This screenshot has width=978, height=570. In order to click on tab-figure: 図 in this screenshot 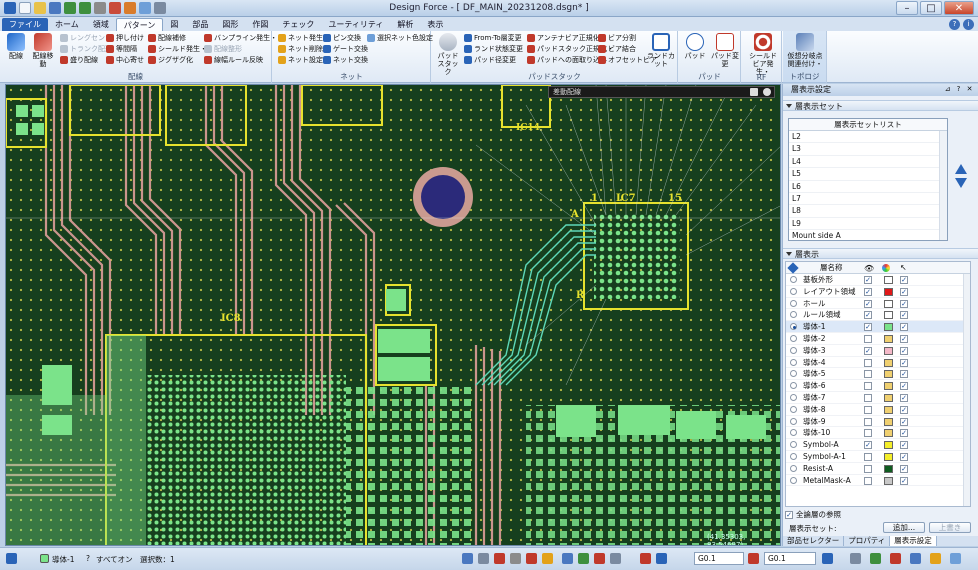, I will do `click(174, 24)`.